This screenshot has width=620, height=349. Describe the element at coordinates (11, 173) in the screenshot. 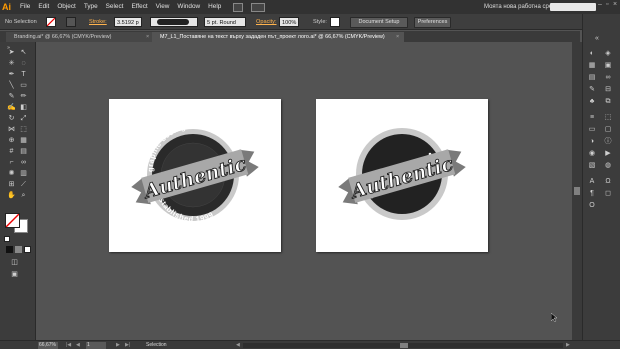

I see `symbol-sprayer-tool-icon: ✺` at that location.